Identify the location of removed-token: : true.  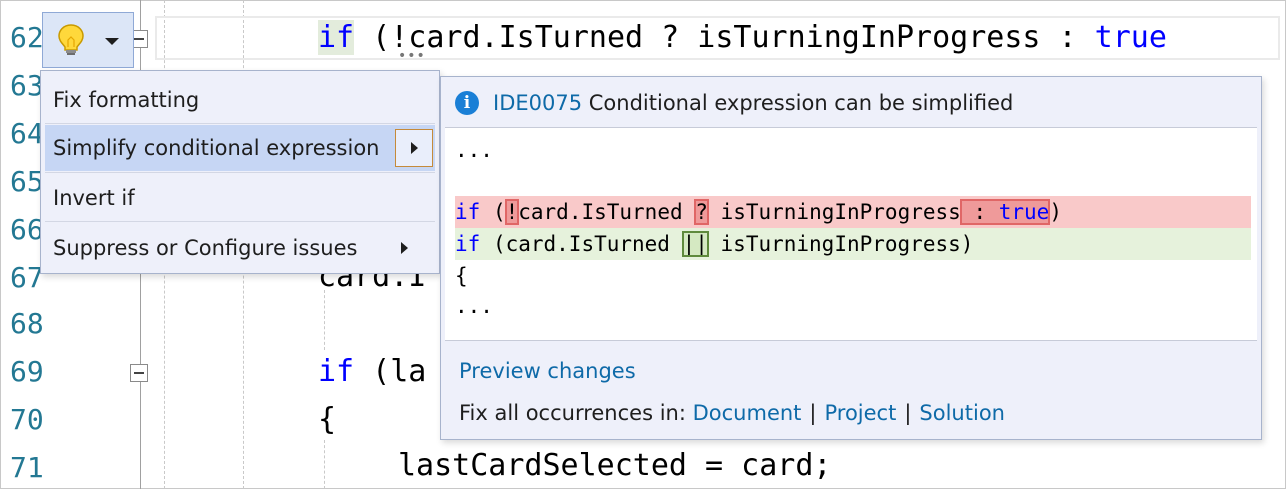
(1005, 212).